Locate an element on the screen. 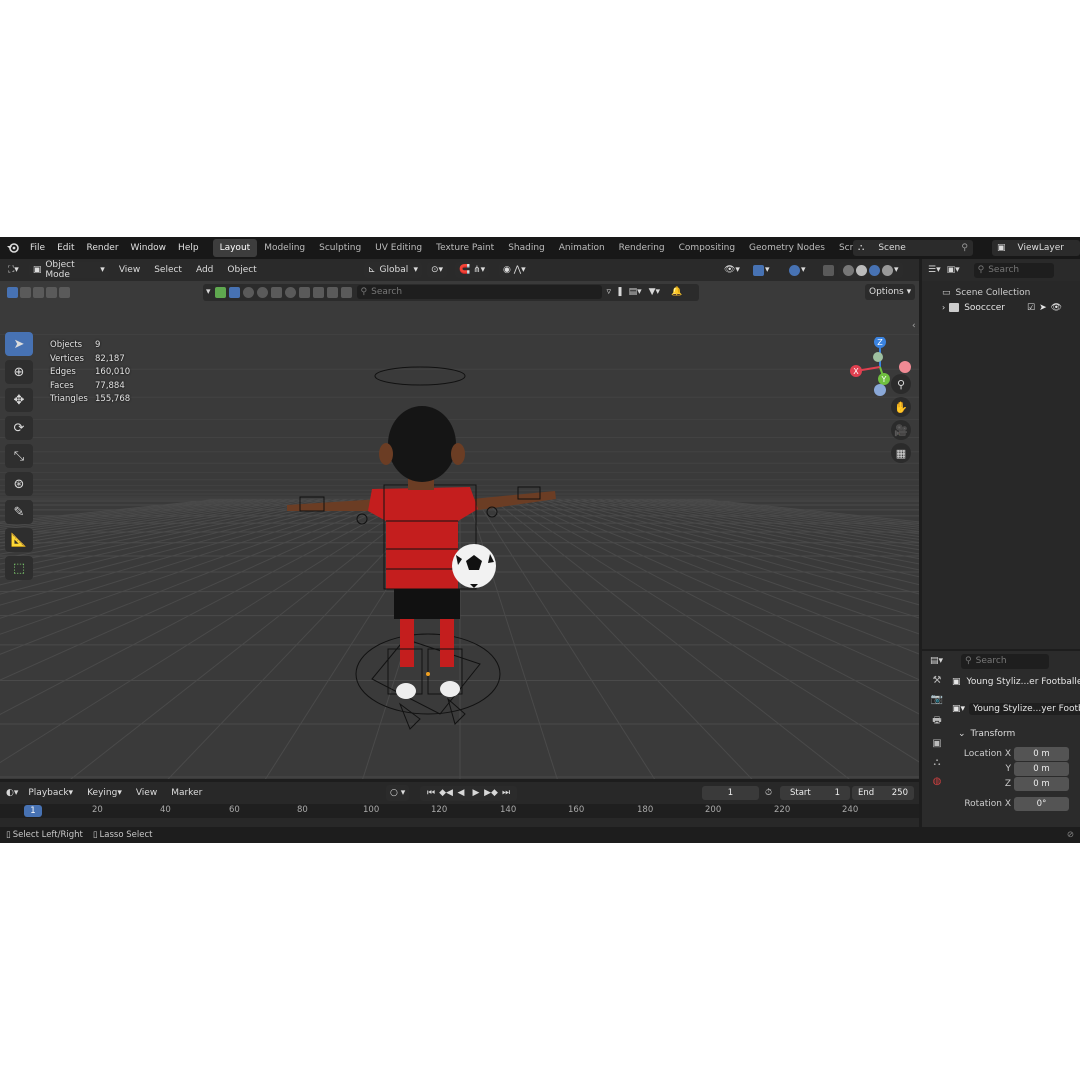 Image resolution: width=1080 pixels, height=1080 pixels. current-frame-field: 1 is located at coordinates (730, 793).